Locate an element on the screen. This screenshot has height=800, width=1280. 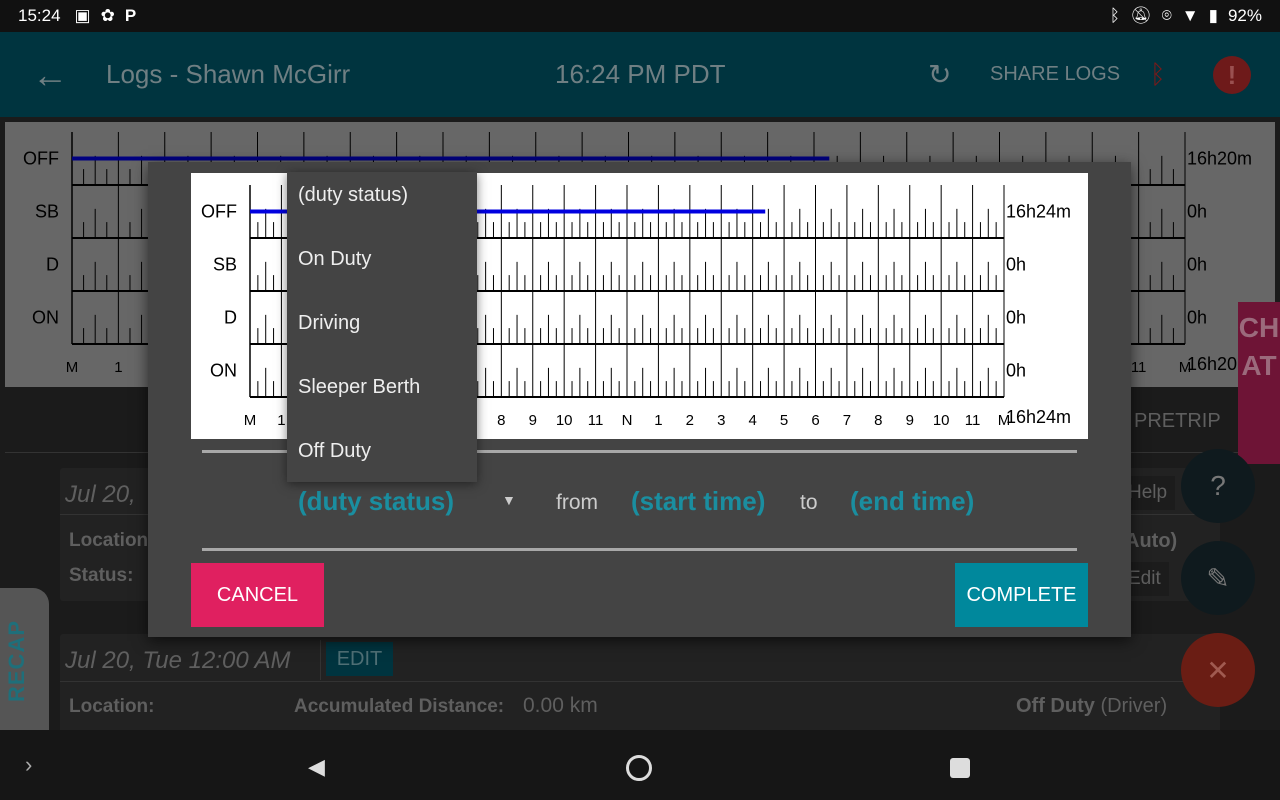
hour-label: 4 is located at coordinates (752, 420).